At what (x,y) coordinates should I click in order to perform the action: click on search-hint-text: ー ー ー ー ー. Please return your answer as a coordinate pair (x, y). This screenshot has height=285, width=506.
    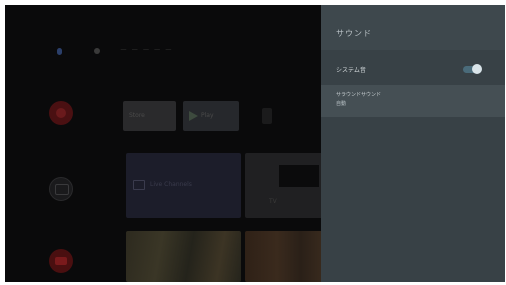
    Looking at the image, I should click on (146, 50).